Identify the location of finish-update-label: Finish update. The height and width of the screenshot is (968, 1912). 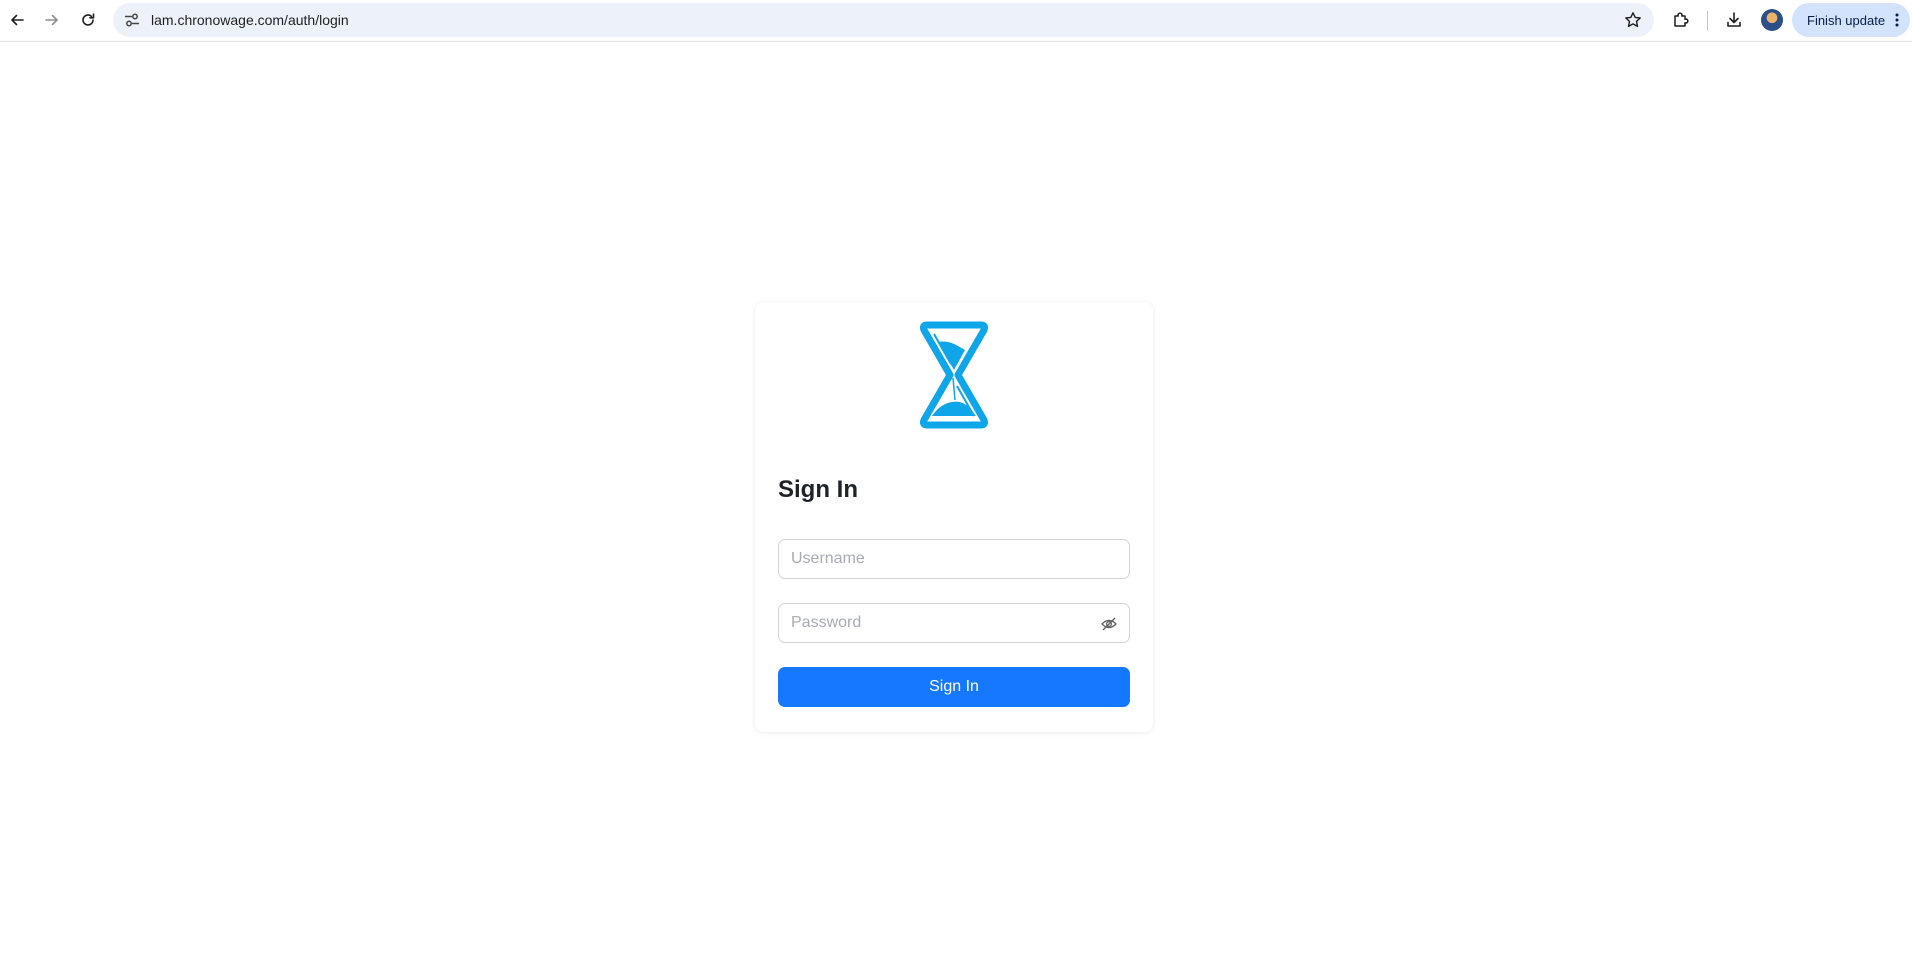
(1846, 20).